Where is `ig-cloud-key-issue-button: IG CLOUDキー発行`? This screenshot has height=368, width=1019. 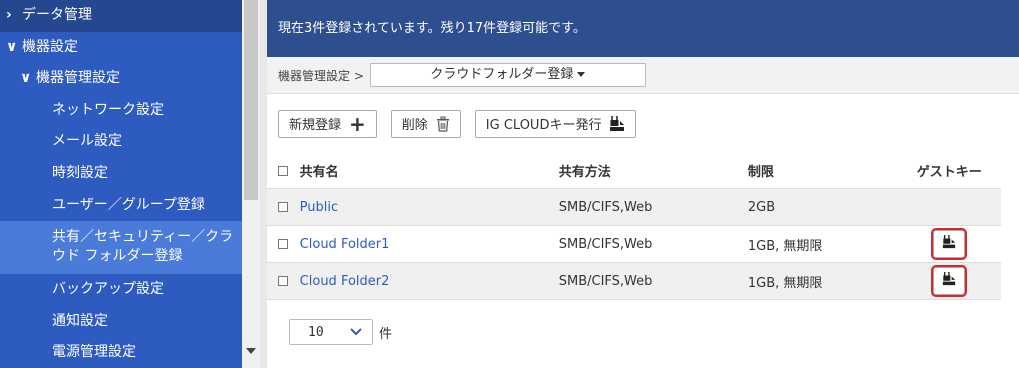 ig-cloud-key-issue-button: IG CLOUDキー発行 is located at coordinates (555, 123).